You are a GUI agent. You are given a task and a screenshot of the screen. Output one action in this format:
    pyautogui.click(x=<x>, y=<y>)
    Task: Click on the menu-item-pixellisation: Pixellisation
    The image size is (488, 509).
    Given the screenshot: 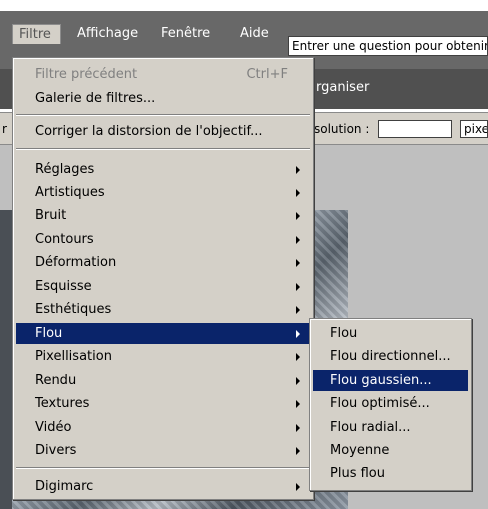 What is the action you would take?
    pyautogui.click(x=163, y=356)
    